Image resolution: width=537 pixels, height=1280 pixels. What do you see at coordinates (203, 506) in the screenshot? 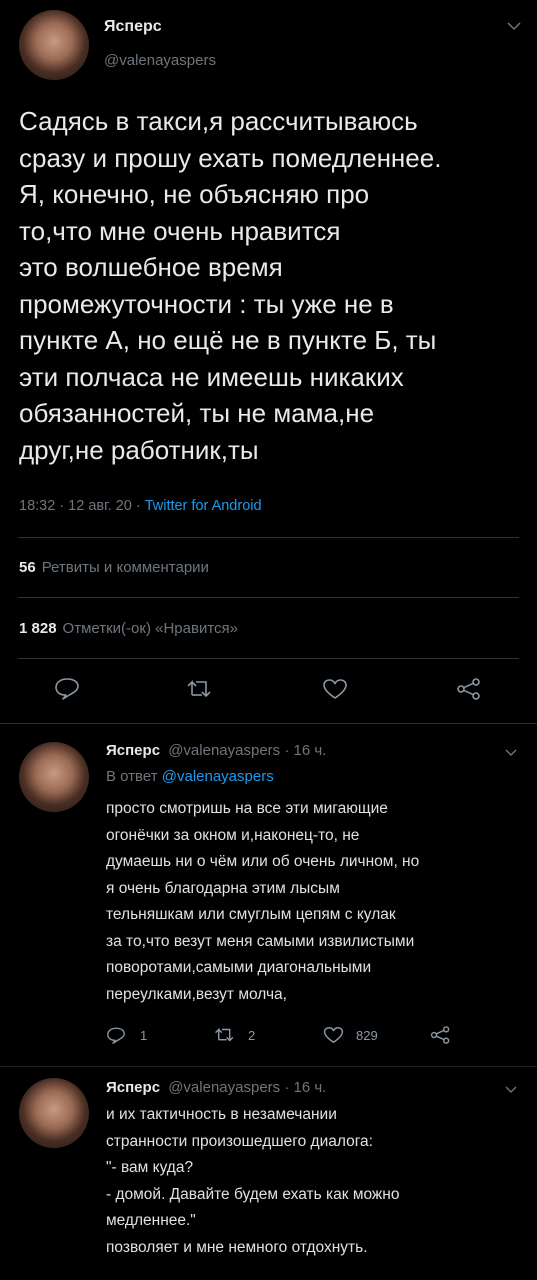
I see `source-link: Twitter for Android` at bounding box center [203, 506].